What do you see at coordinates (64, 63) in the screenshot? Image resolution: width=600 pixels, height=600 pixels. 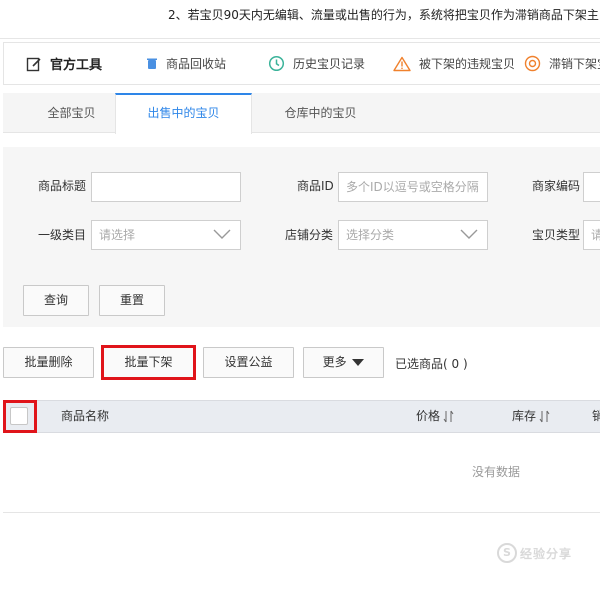 I see `official-tools-label: 官方工具` at bounding box center [64, 63].